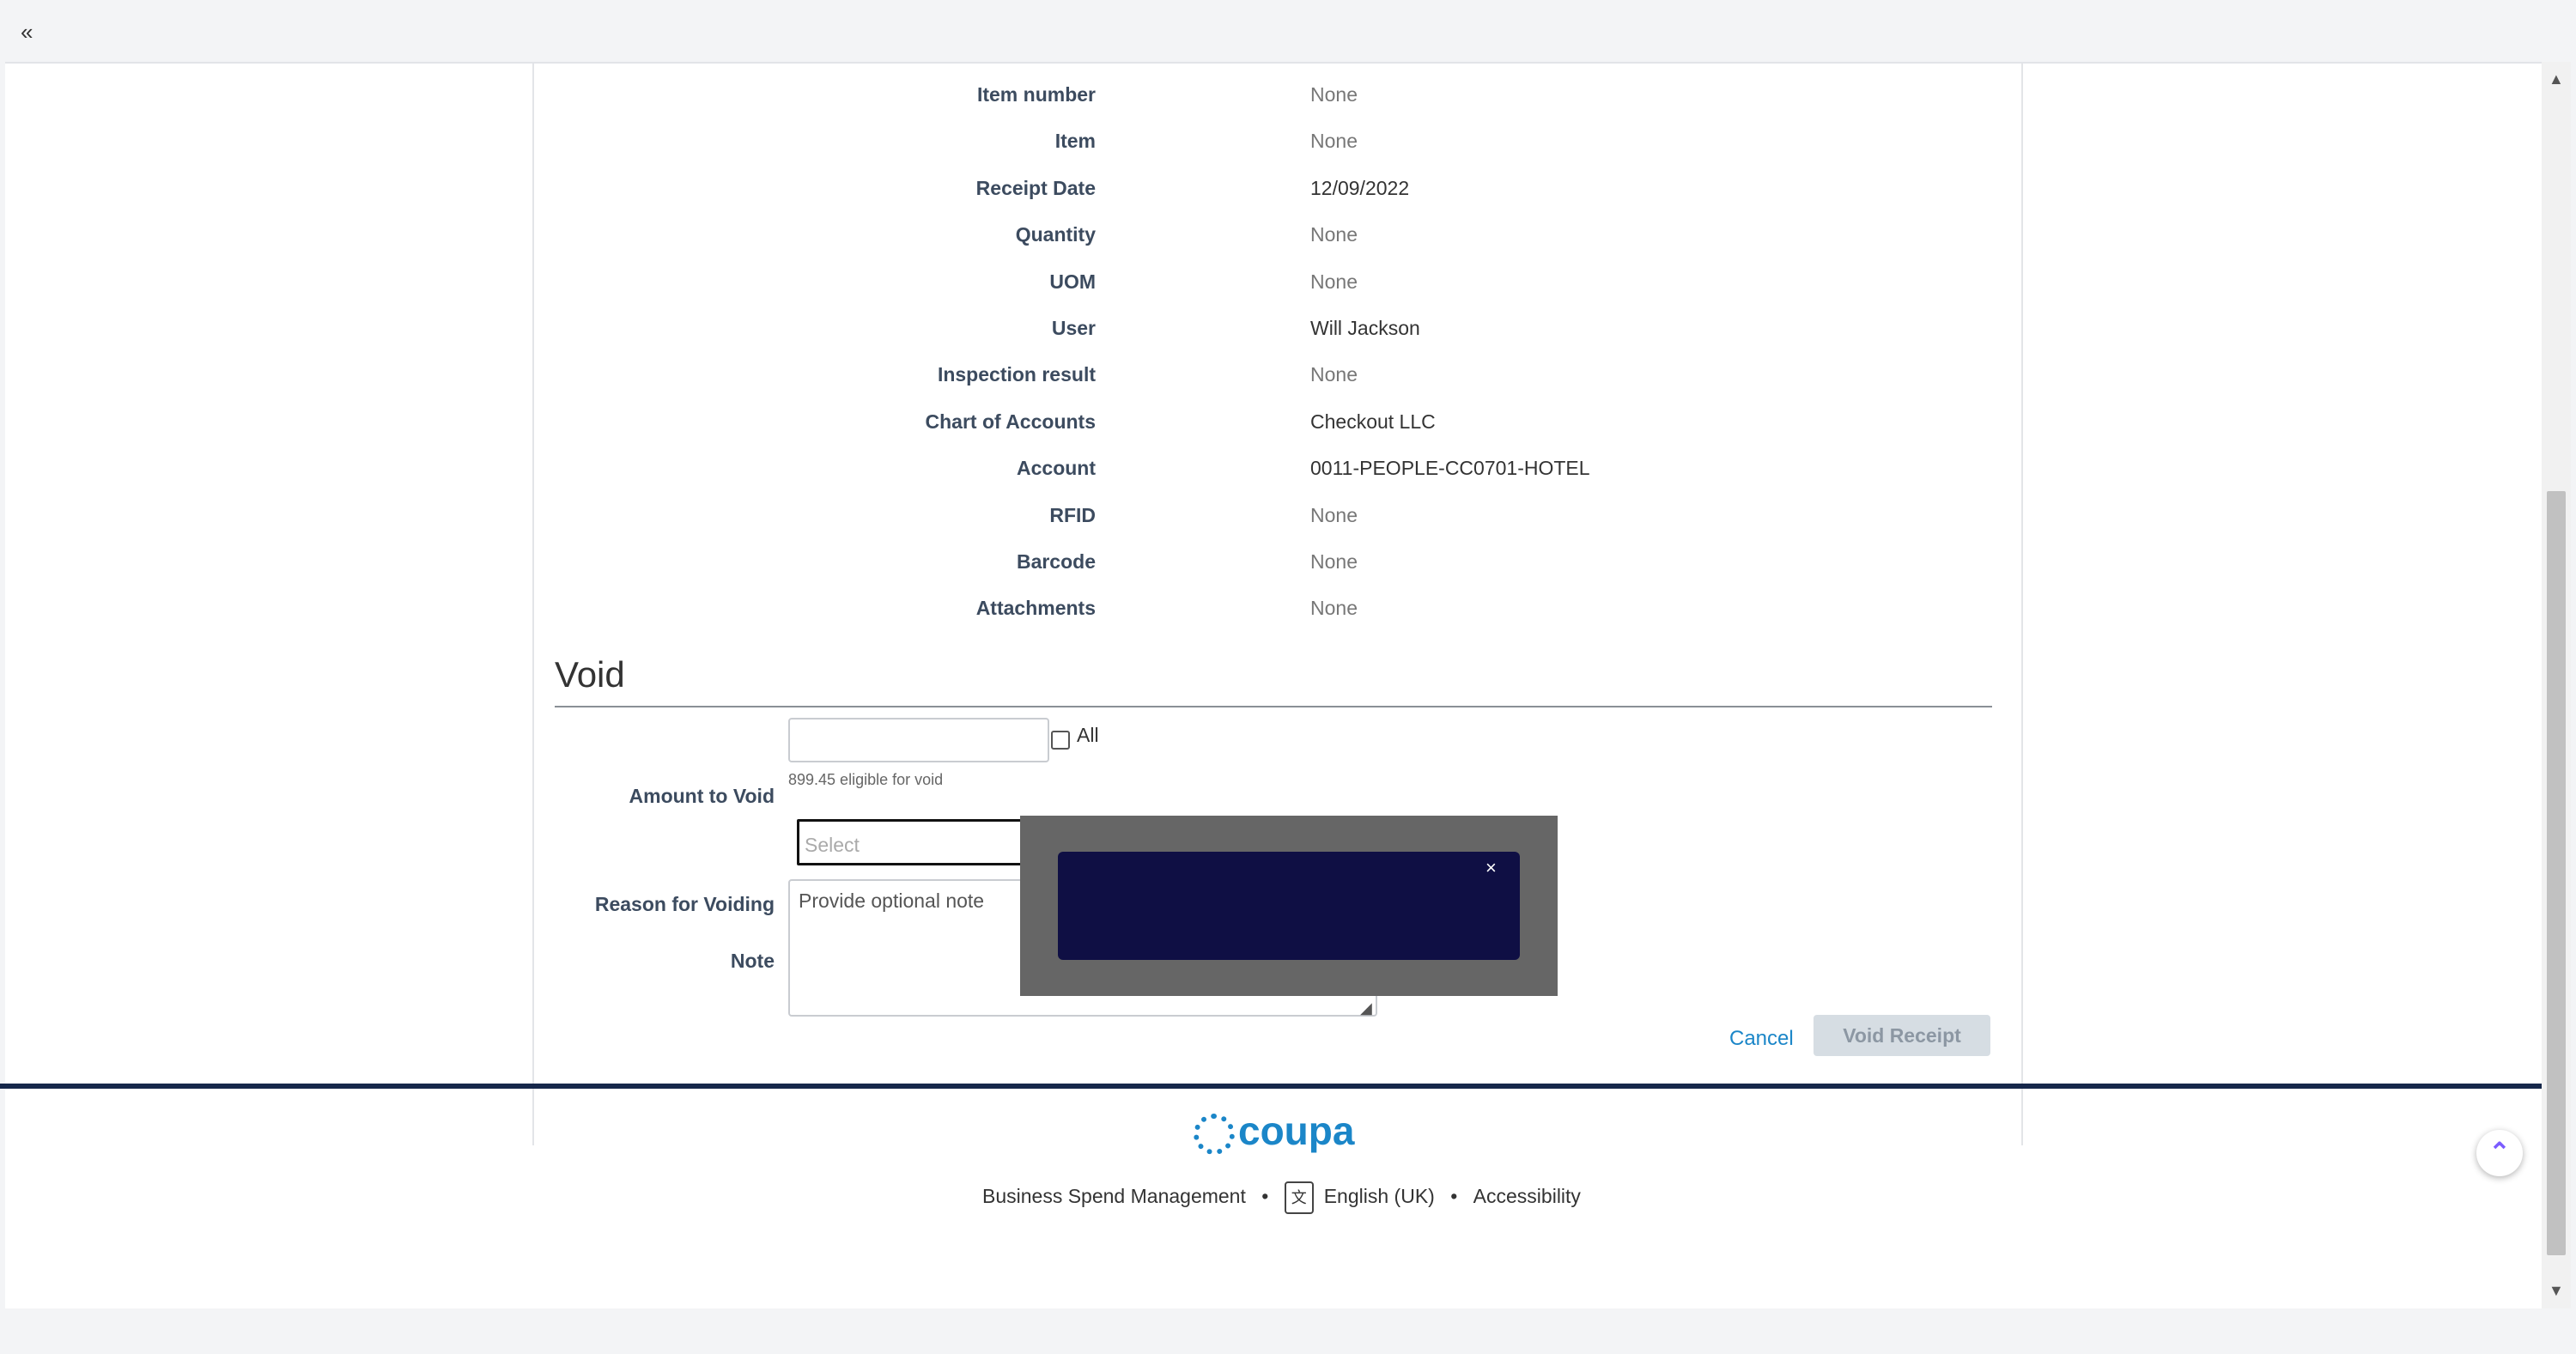 The image size is (2576, 1354). Describe the element at coordinates (1527, 1196) in the screenshot. I see `accessibility-link: Accessibility` at that location.